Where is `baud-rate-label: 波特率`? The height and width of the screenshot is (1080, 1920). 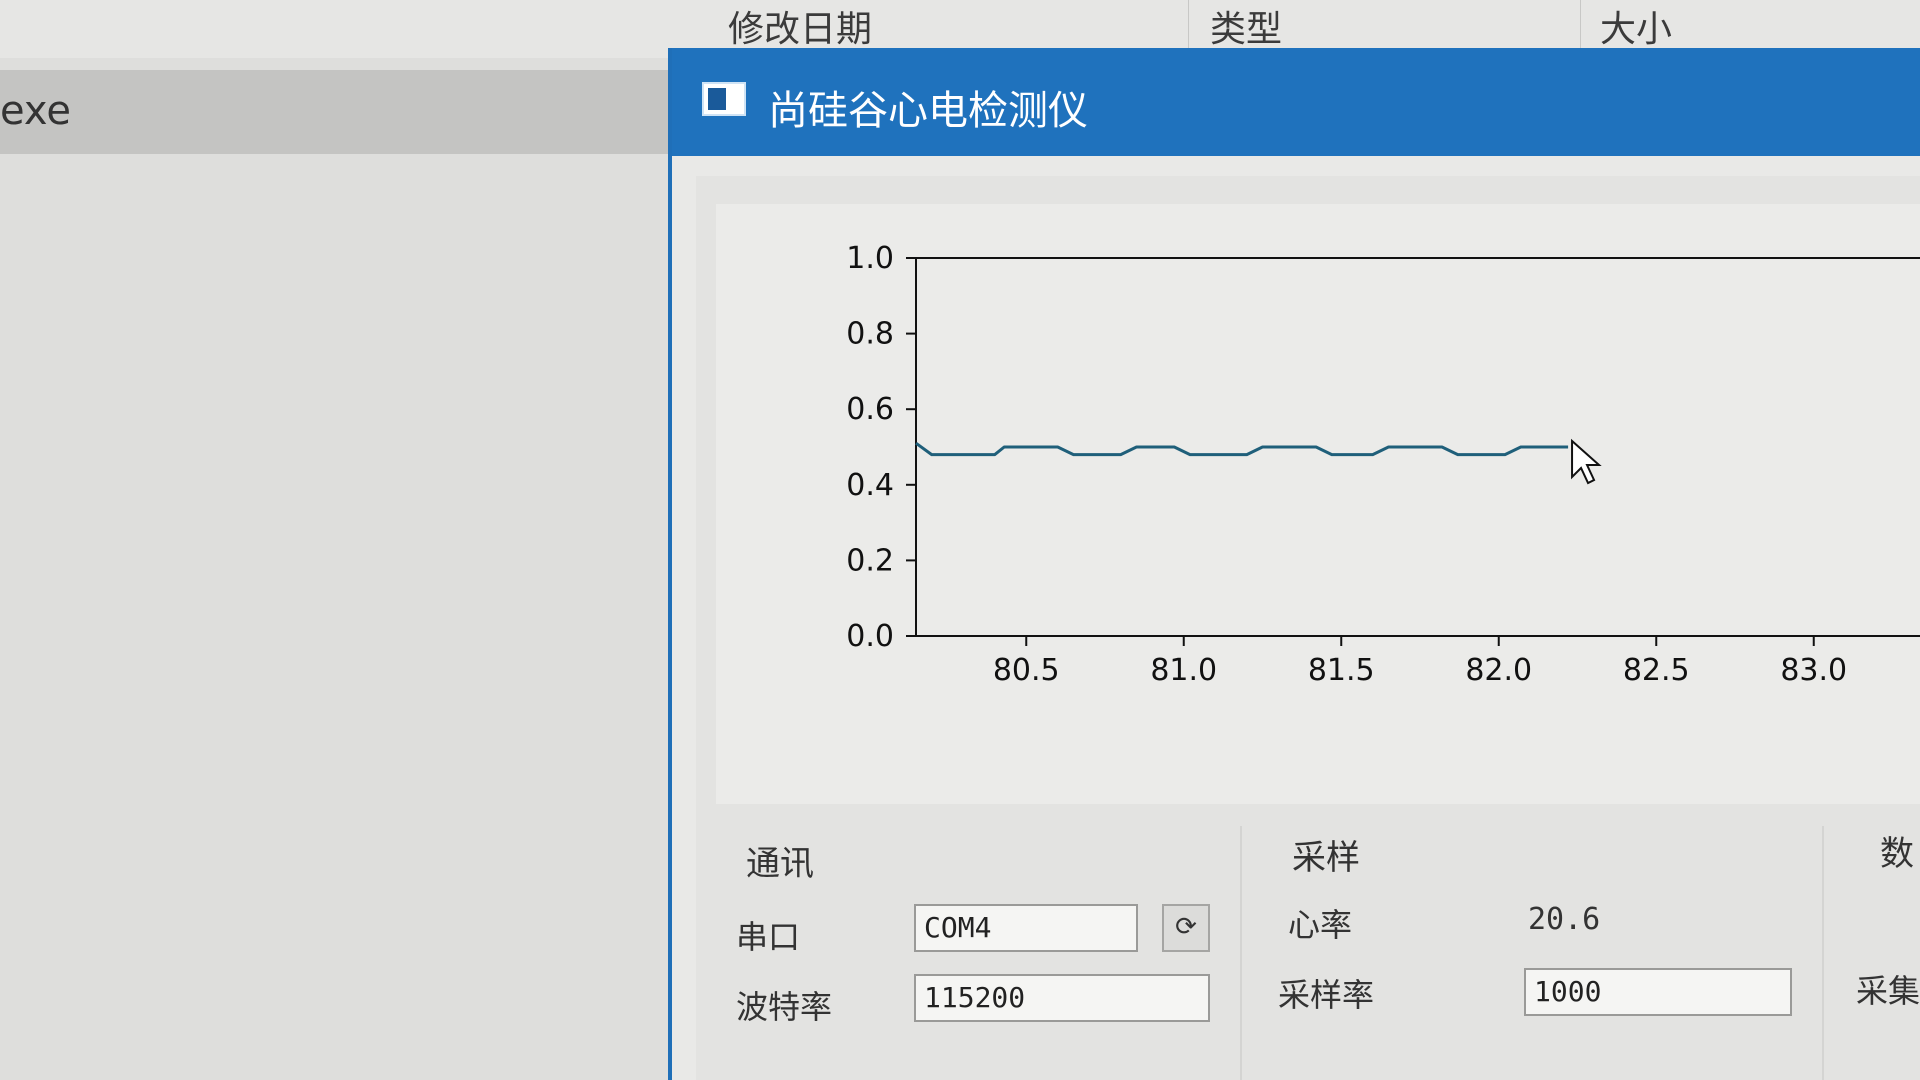
baud-rate-label: 波特率 is located at coordinates (784, 1007).